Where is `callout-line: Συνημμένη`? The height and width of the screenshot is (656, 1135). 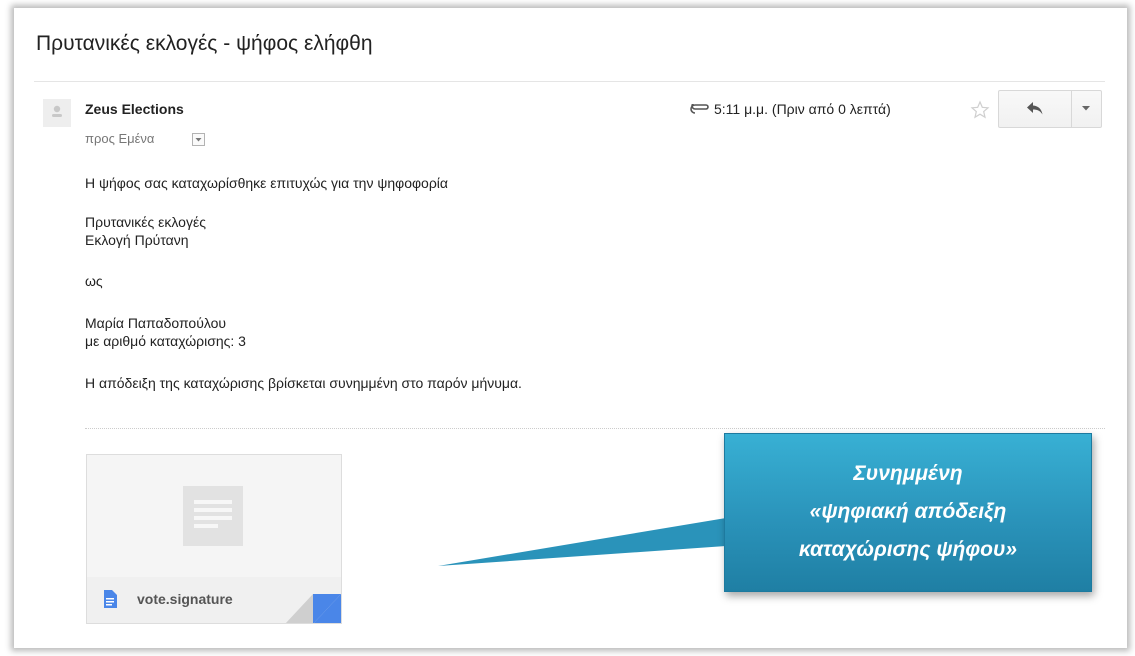
callout-line: Συνημμένη is located at coordinates (908, 473).